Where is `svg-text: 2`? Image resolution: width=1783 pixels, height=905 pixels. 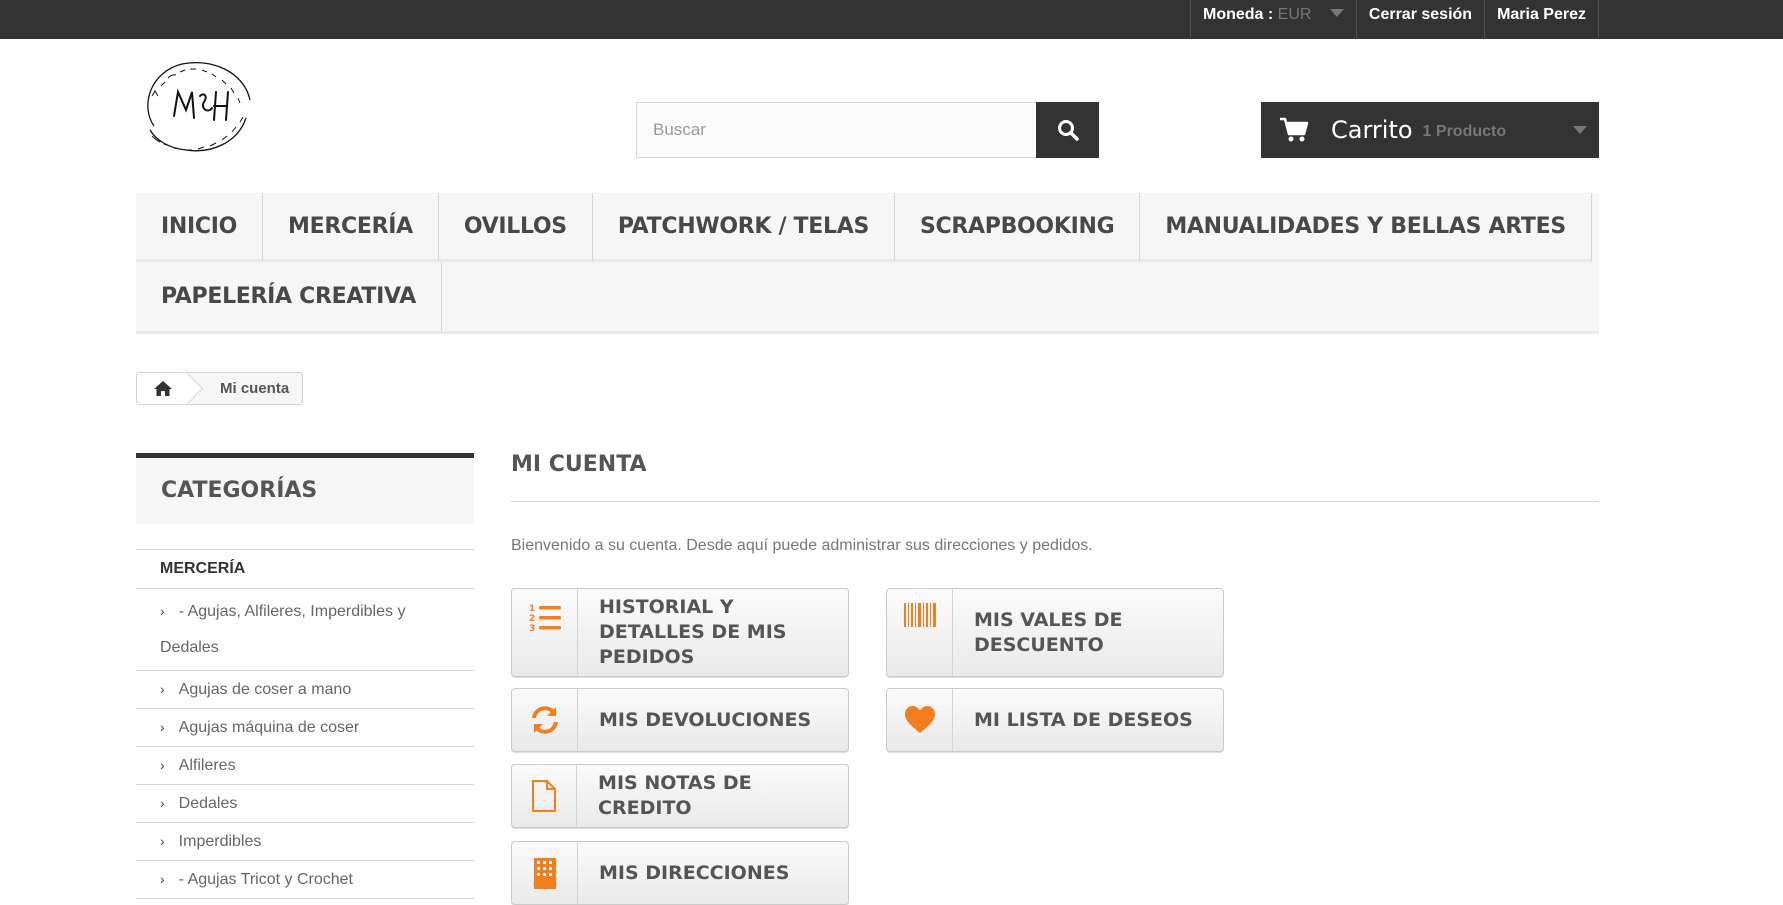 svg-text: 2 is located at coordinates (532, 619).